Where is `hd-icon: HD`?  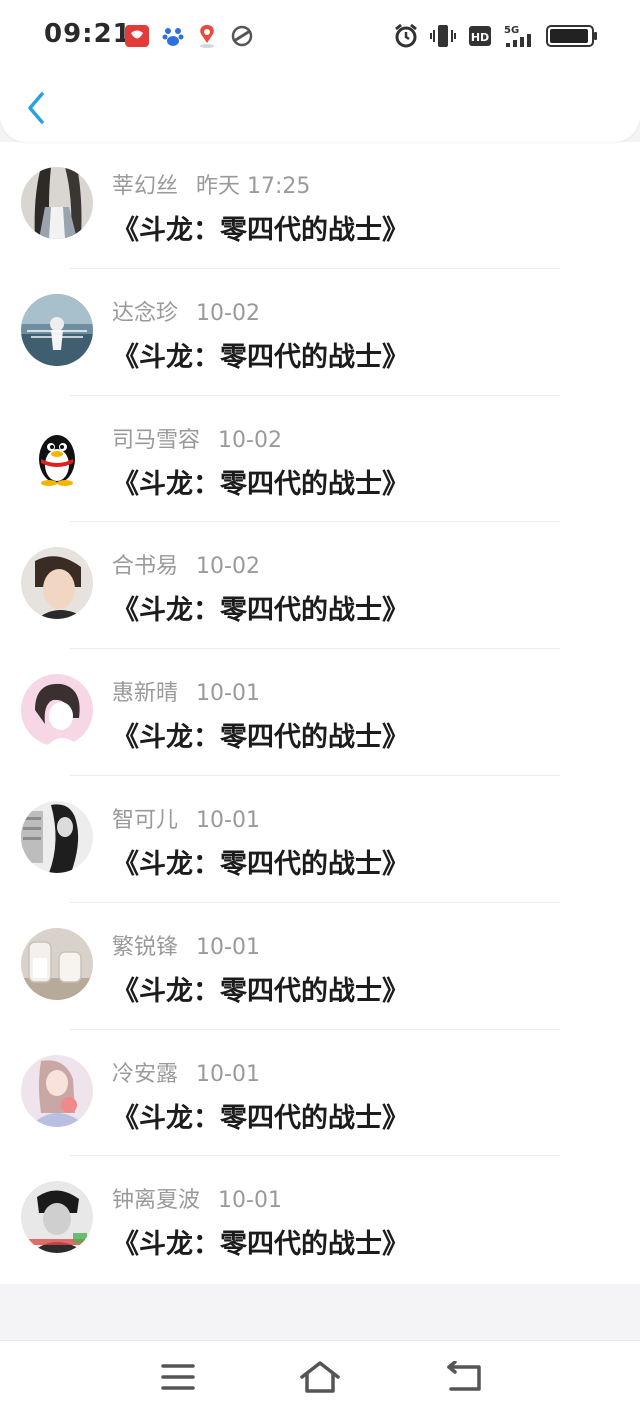 hd-icon: HD is located at coordinates (480, 36).